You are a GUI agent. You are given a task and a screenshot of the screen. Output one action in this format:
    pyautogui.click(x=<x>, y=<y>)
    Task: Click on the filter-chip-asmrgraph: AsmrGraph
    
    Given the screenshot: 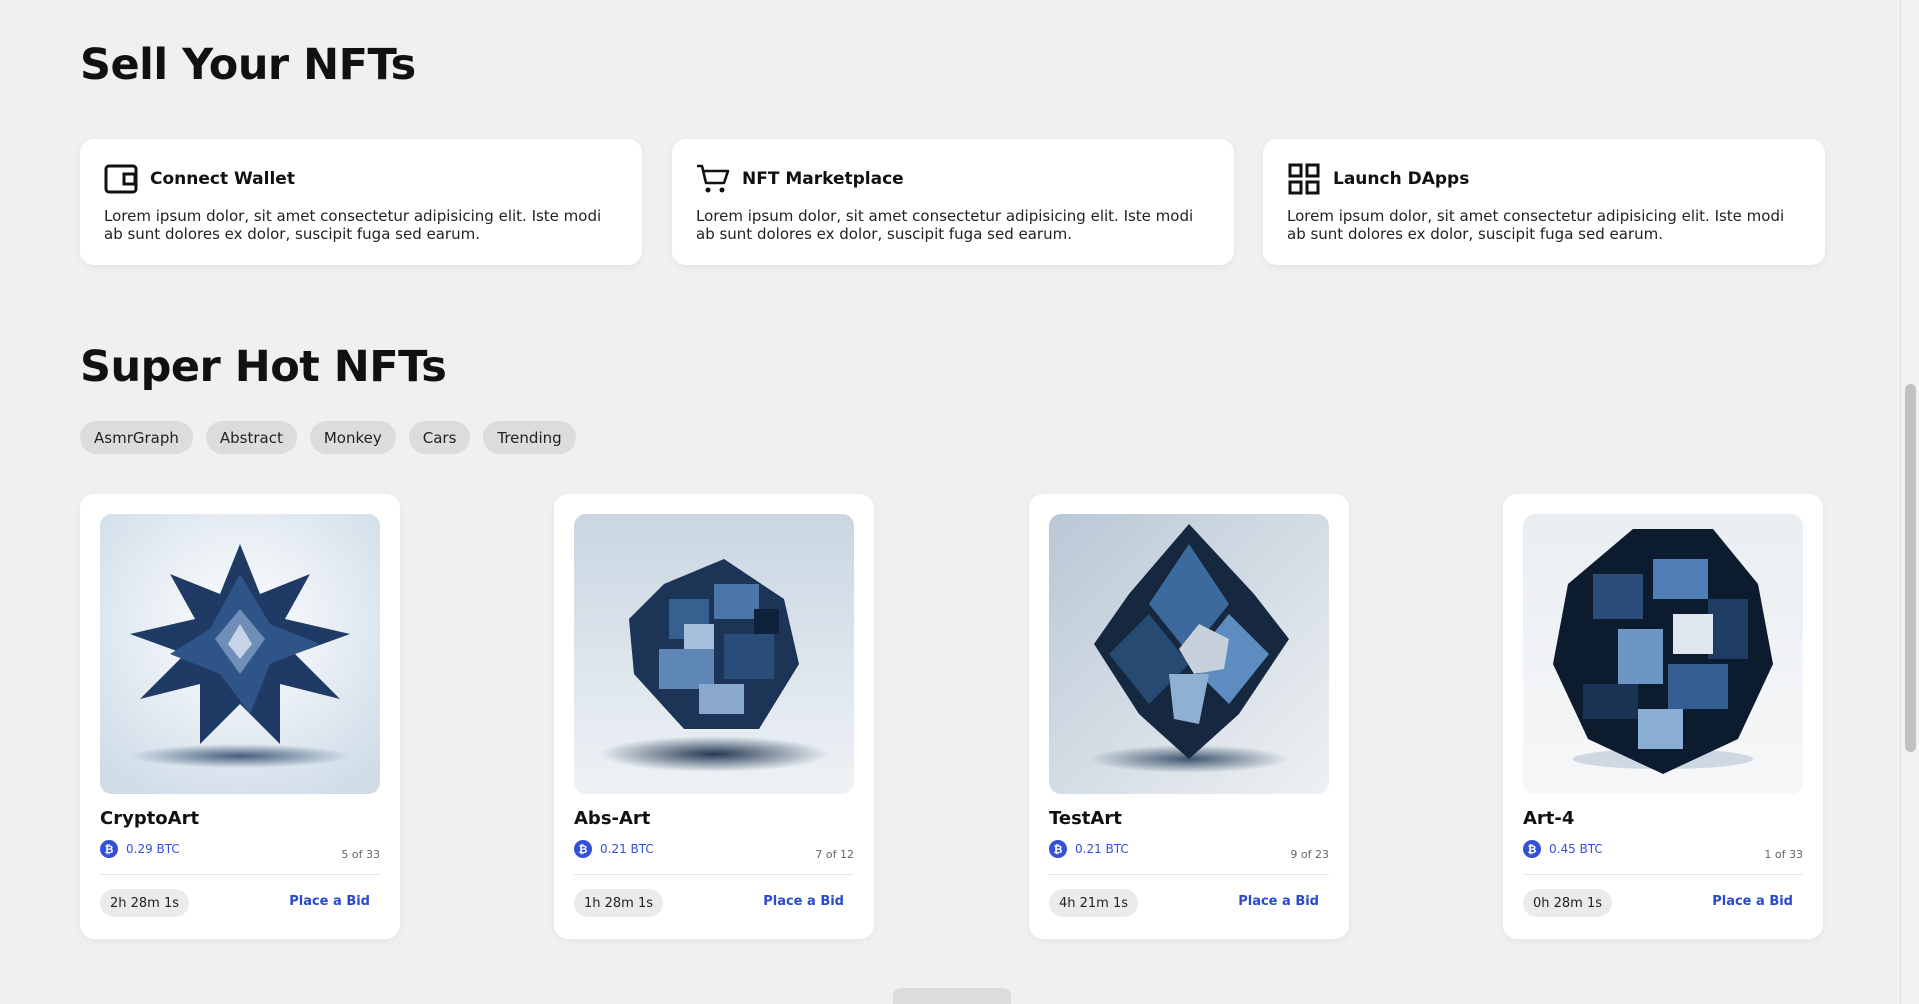 What is the action you would take?
    pyautogui.click(x=136, y=437)
    